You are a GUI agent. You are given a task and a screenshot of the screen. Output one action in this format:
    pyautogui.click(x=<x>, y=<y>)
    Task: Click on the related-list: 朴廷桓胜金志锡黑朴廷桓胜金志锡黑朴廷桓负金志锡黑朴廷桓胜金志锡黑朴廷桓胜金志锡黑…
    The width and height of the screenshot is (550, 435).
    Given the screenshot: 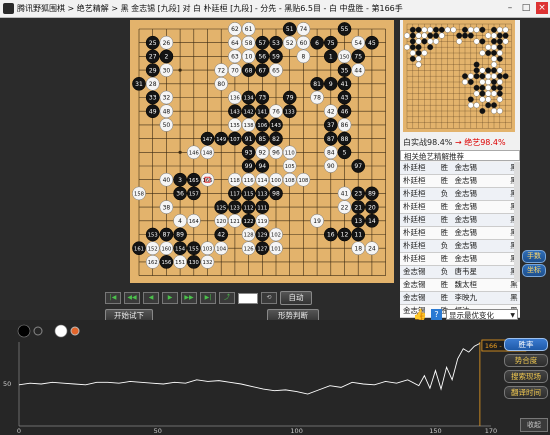 What is the action you would take?
    pyautogui.click(x=460, y=240)
    